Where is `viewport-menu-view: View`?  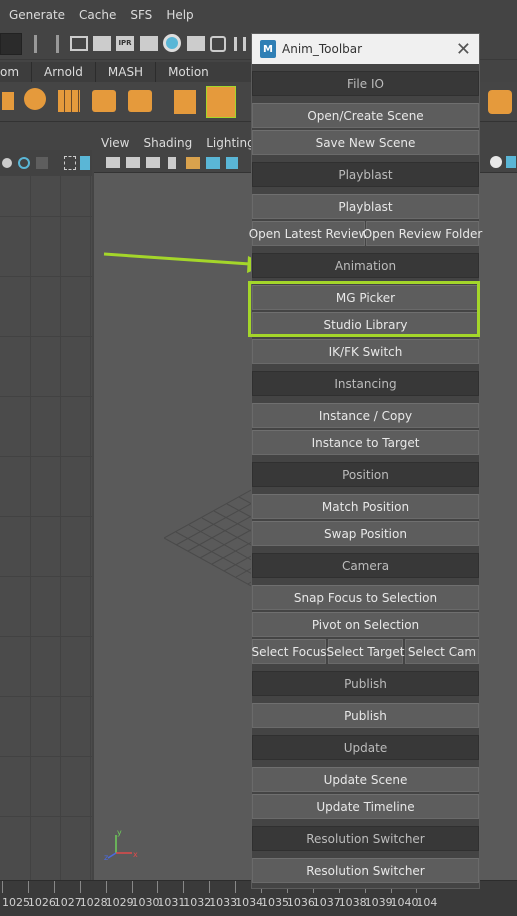 viewport-menu-view: View is located at coordinates (115, 143).